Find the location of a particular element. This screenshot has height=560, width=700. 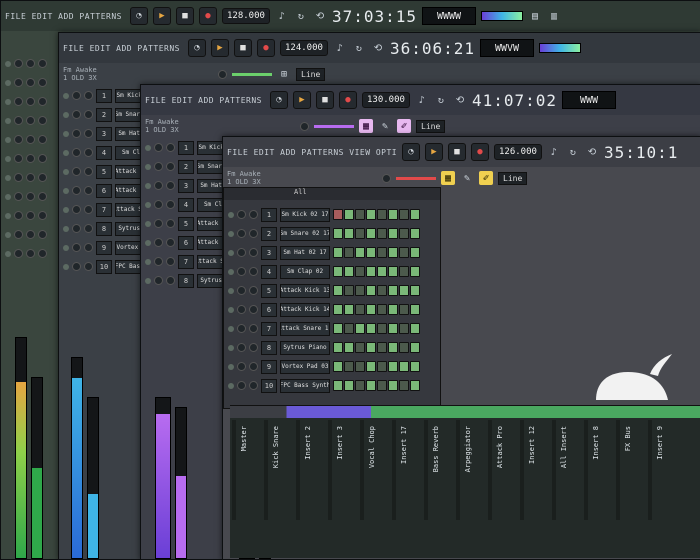

channel-number: 6 is located at coordinates (104, 190).